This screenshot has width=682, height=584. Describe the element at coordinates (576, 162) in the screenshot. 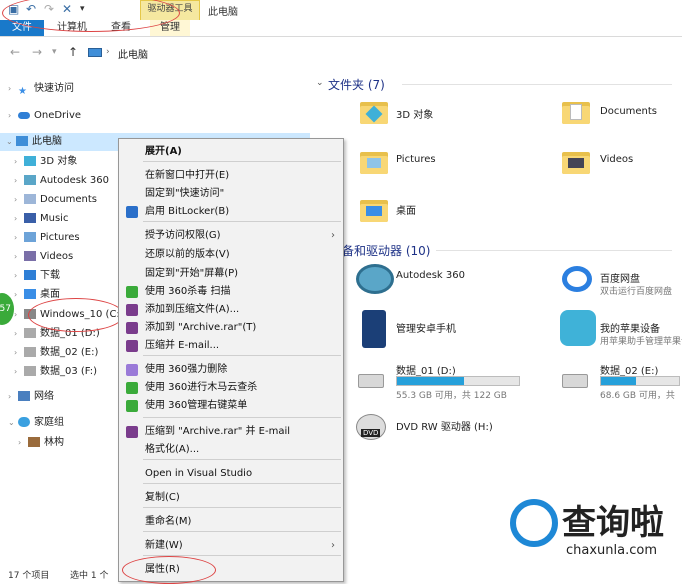

I see `folder-videos-icon` at that location.